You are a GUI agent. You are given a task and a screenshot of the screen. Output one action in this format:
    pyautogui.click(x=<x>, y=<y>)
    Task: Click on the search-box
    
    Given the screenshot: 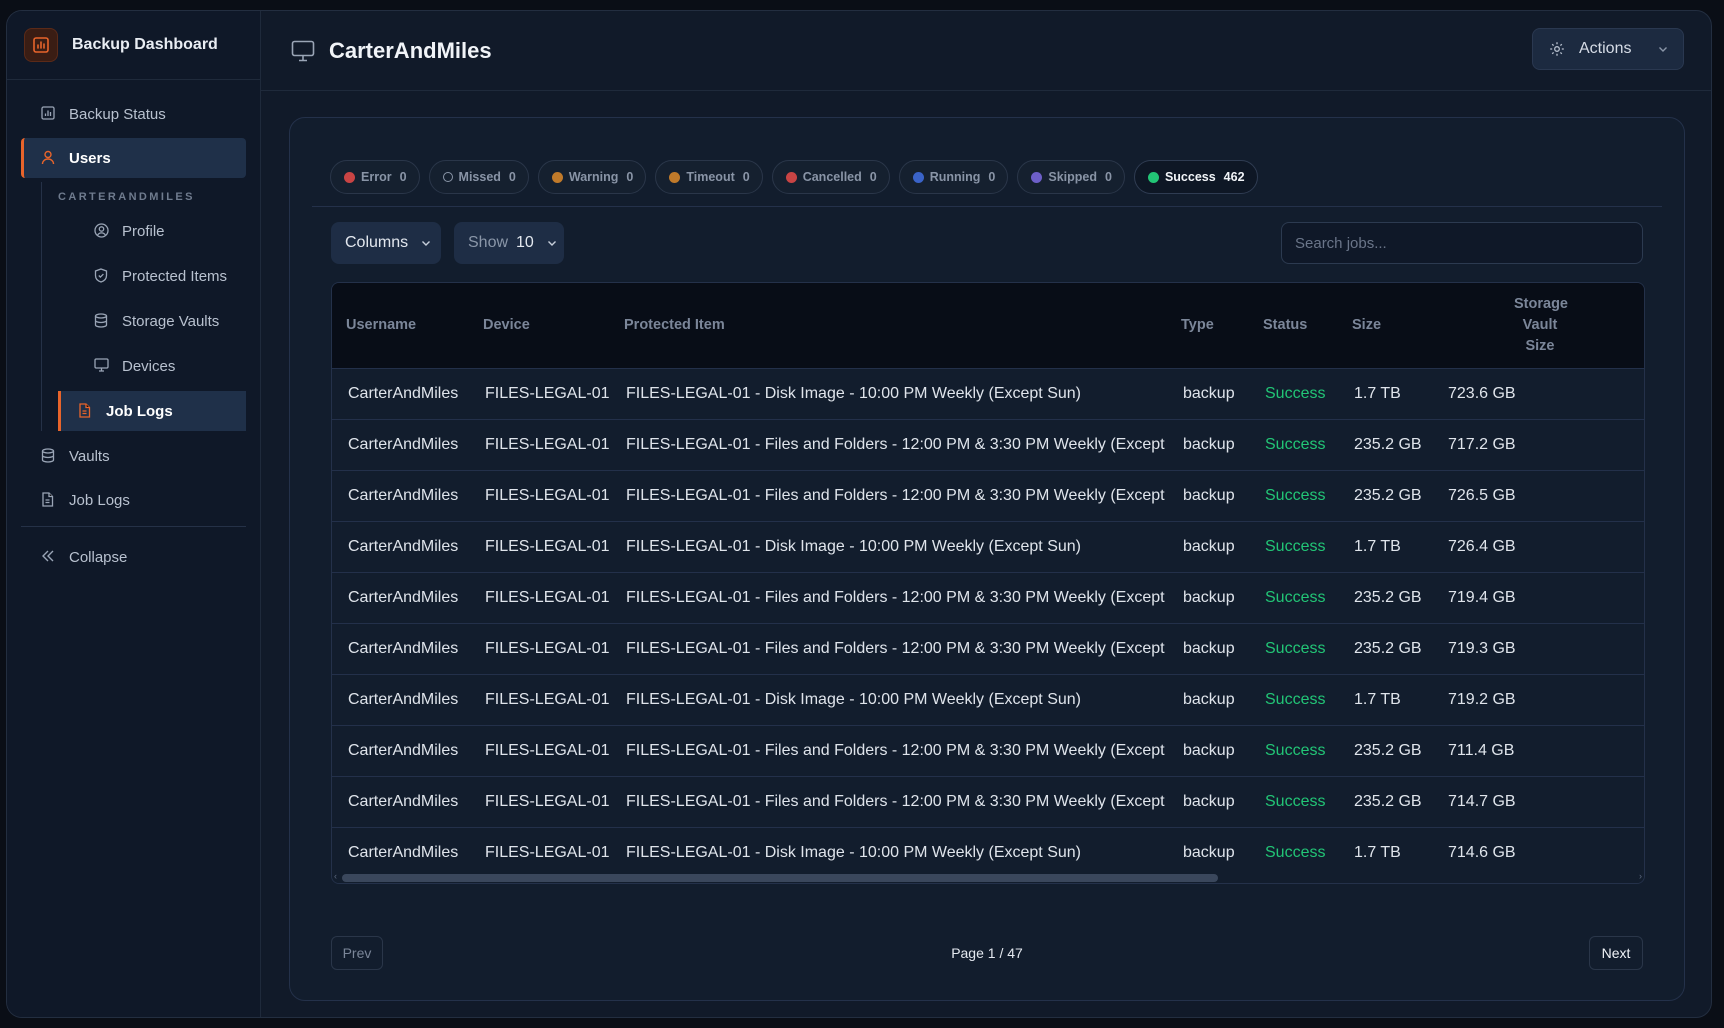 What is the action you would take?
    pyautogui.click(x=1462, y=243)
    